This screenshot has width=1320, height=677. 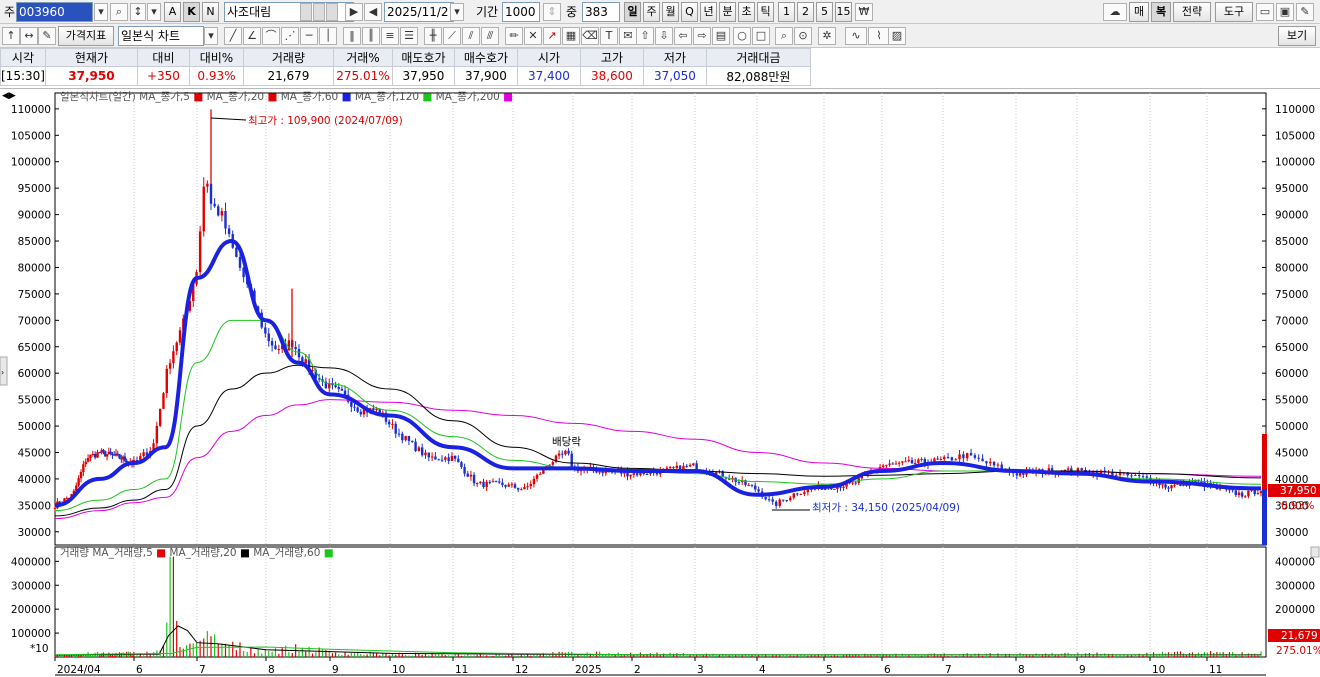 I want to click on view-button: 보기, so click(x=1297, y=36).